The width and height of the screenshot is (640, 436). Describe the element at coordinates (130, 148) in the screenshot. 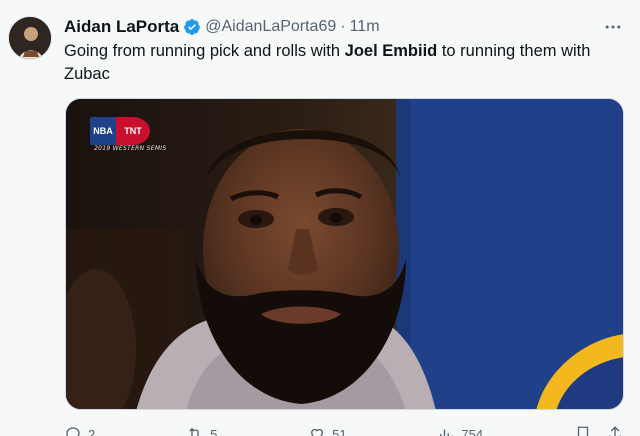

I see `broadcast-caption: 2019 WESTERN SEMIS` at that location.